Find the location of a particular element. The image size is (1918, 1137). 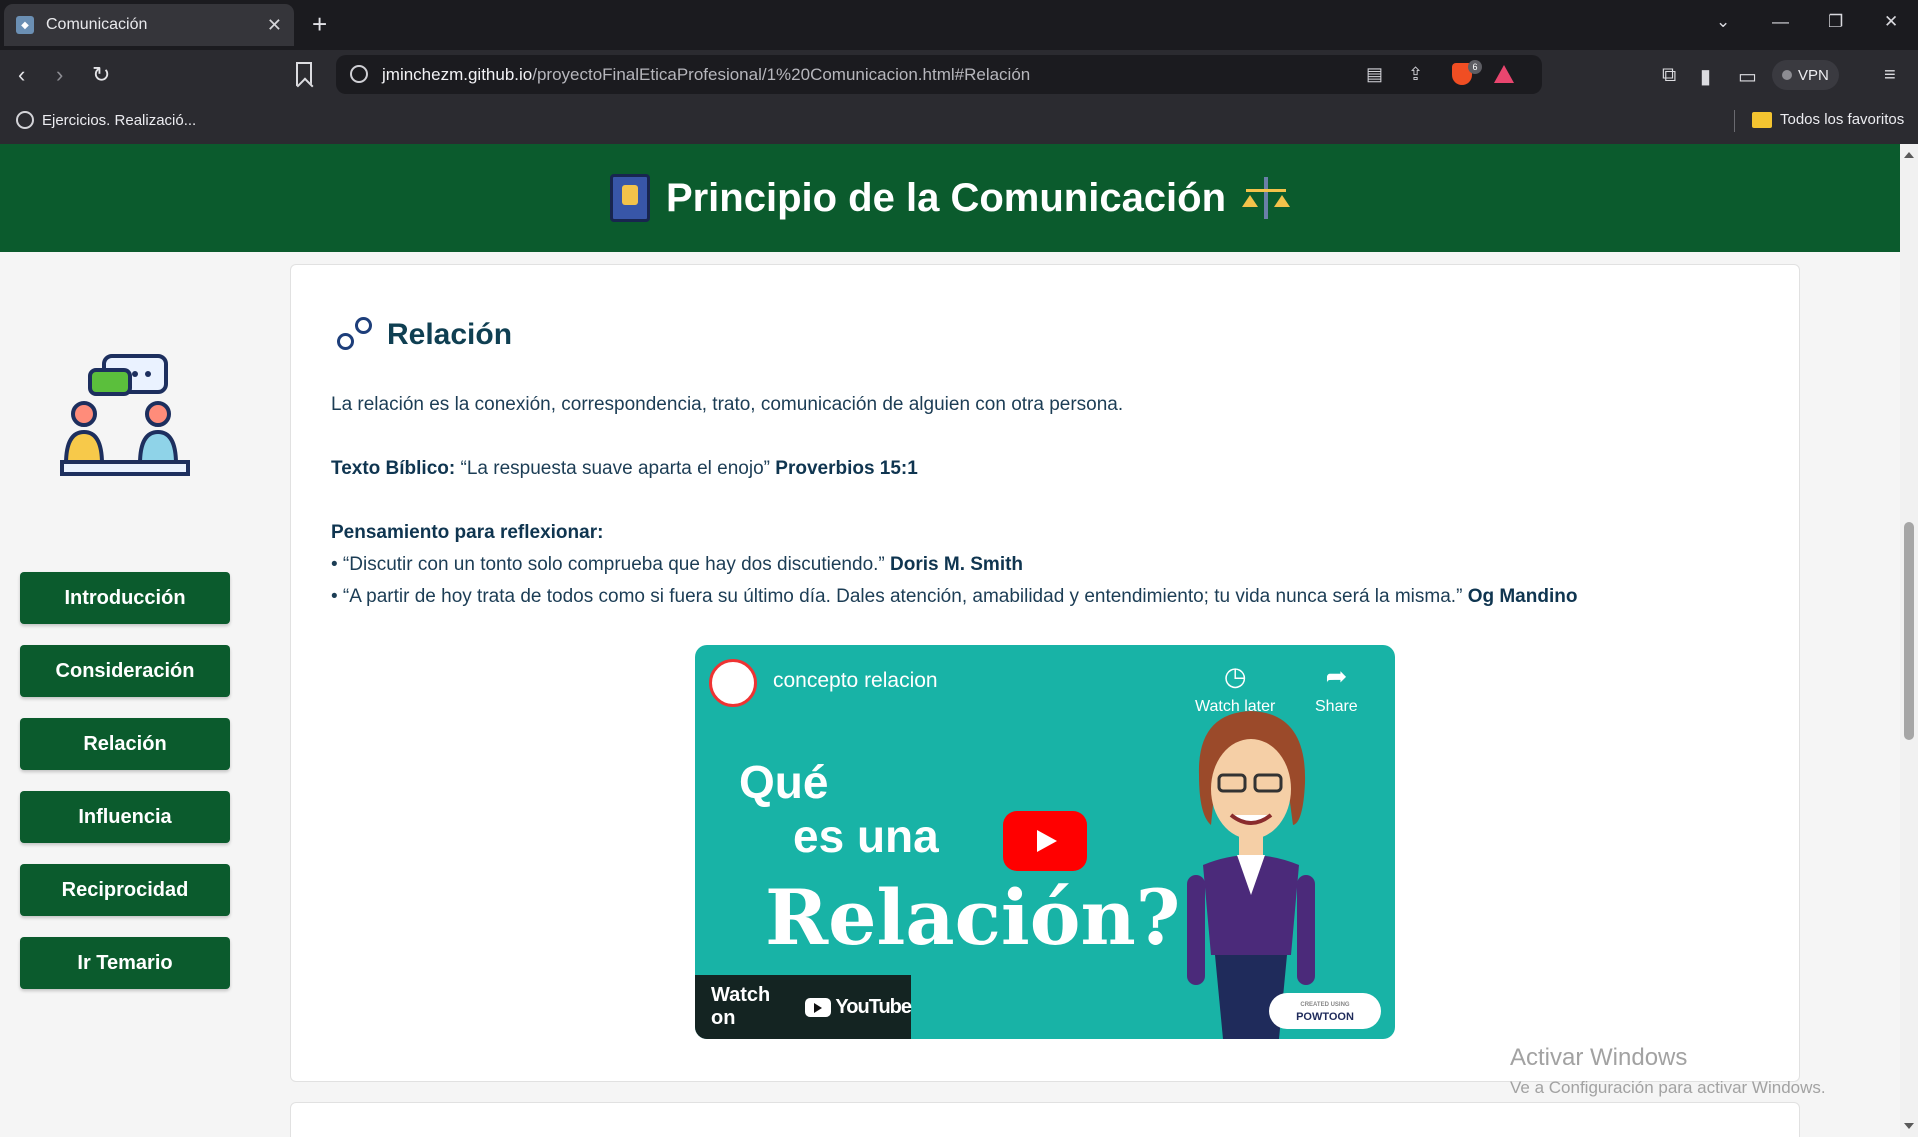

page-header: Principio de la Comunicación is located at coordinates (950, 198).